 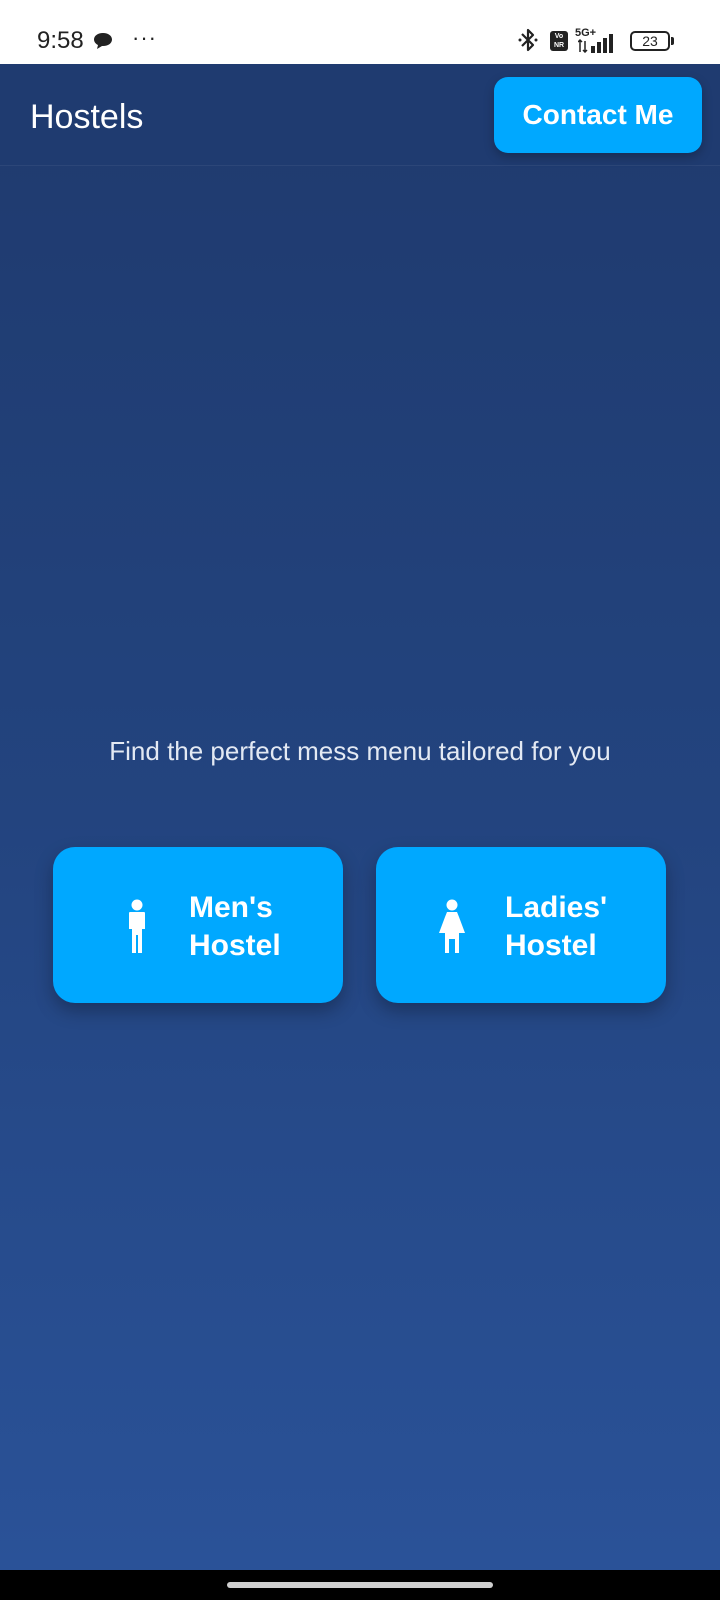 I want to click on battery-level: 23, so click(x=650, y=41).